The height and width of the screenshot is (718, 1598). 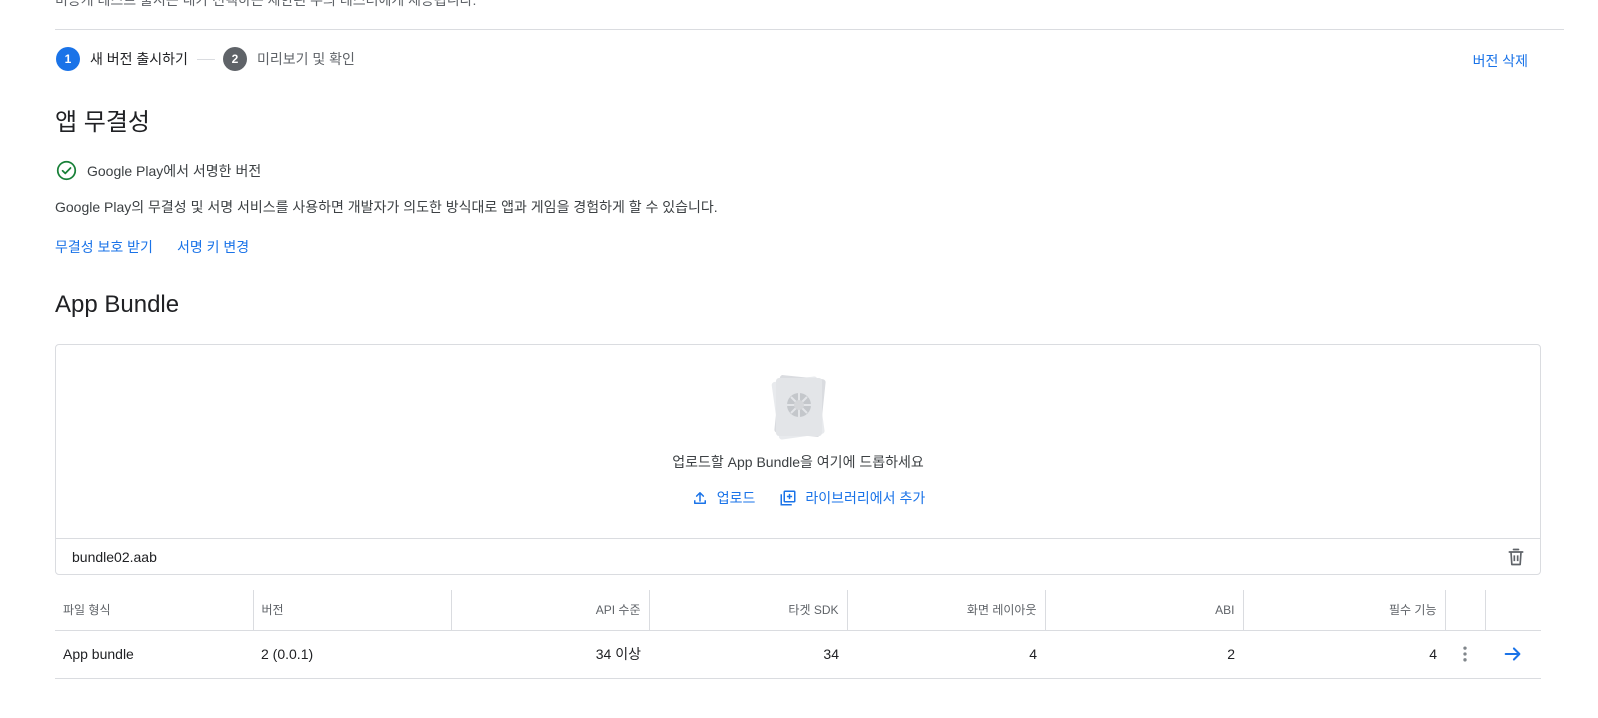 I want to click on cell-abi: 2, so click(x=1144, y=654).